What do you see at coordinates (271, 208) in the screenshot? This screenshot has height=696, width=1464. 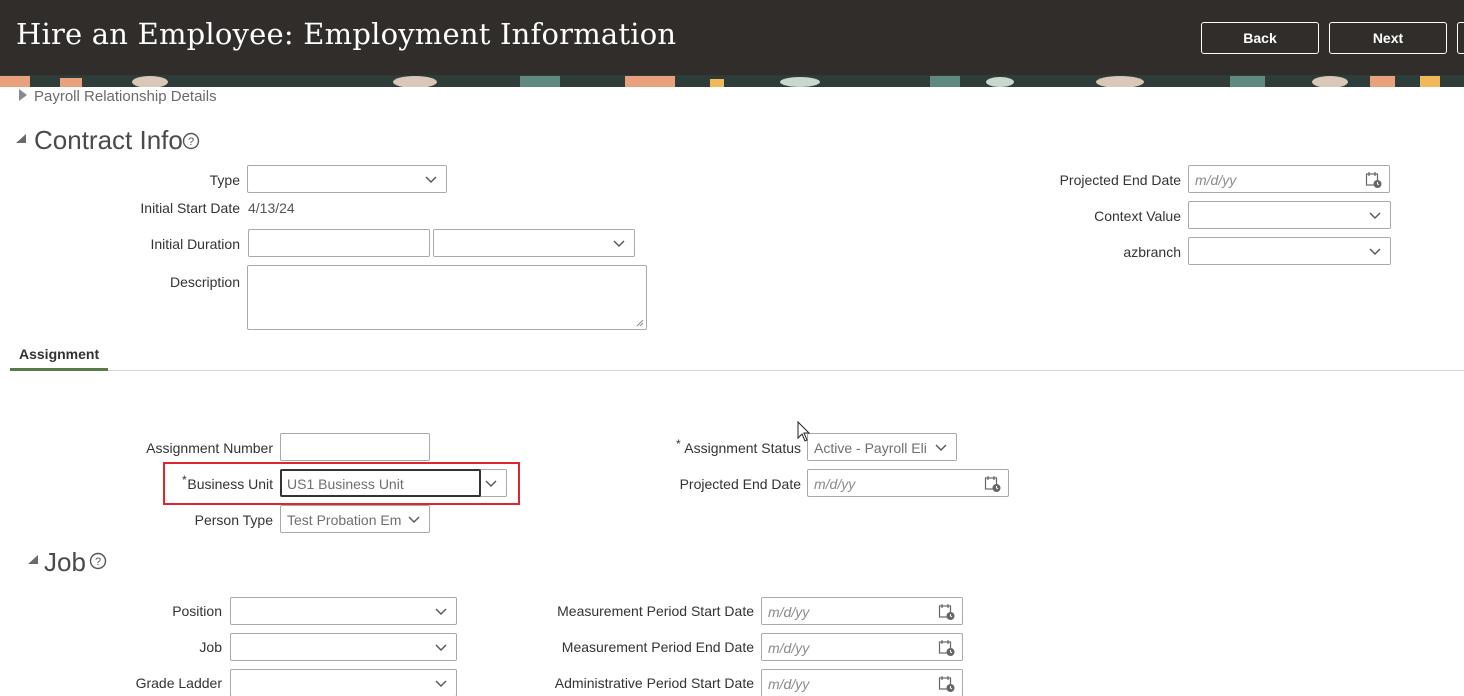 I see `initial-start-date-value: 4/13/24` at bounding box center [271, 208].